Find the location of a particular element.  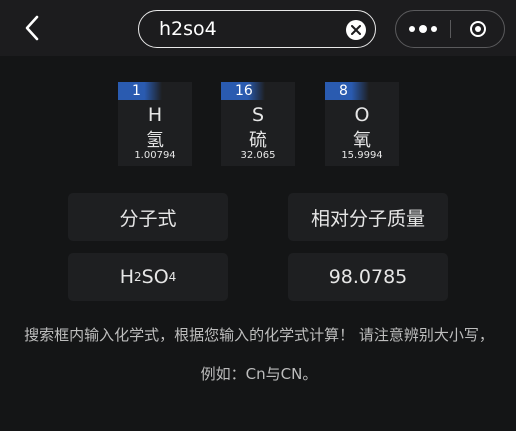

top-bar is located at coordinates (258, 28).